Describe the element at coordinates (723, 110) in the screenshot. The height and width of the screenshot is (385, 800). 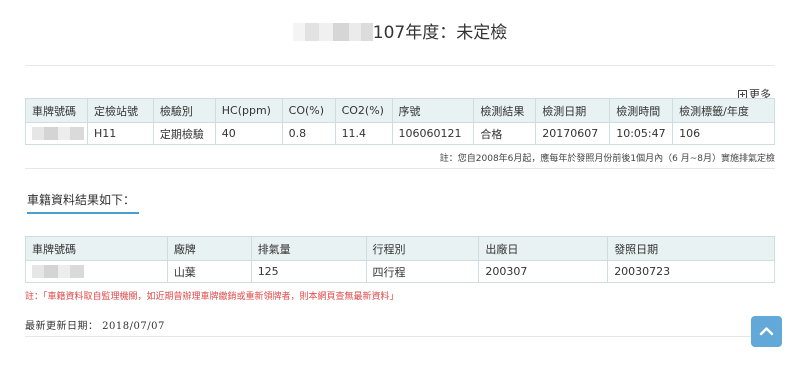
I see `column-header: 檢測標籤/年度` at that location.